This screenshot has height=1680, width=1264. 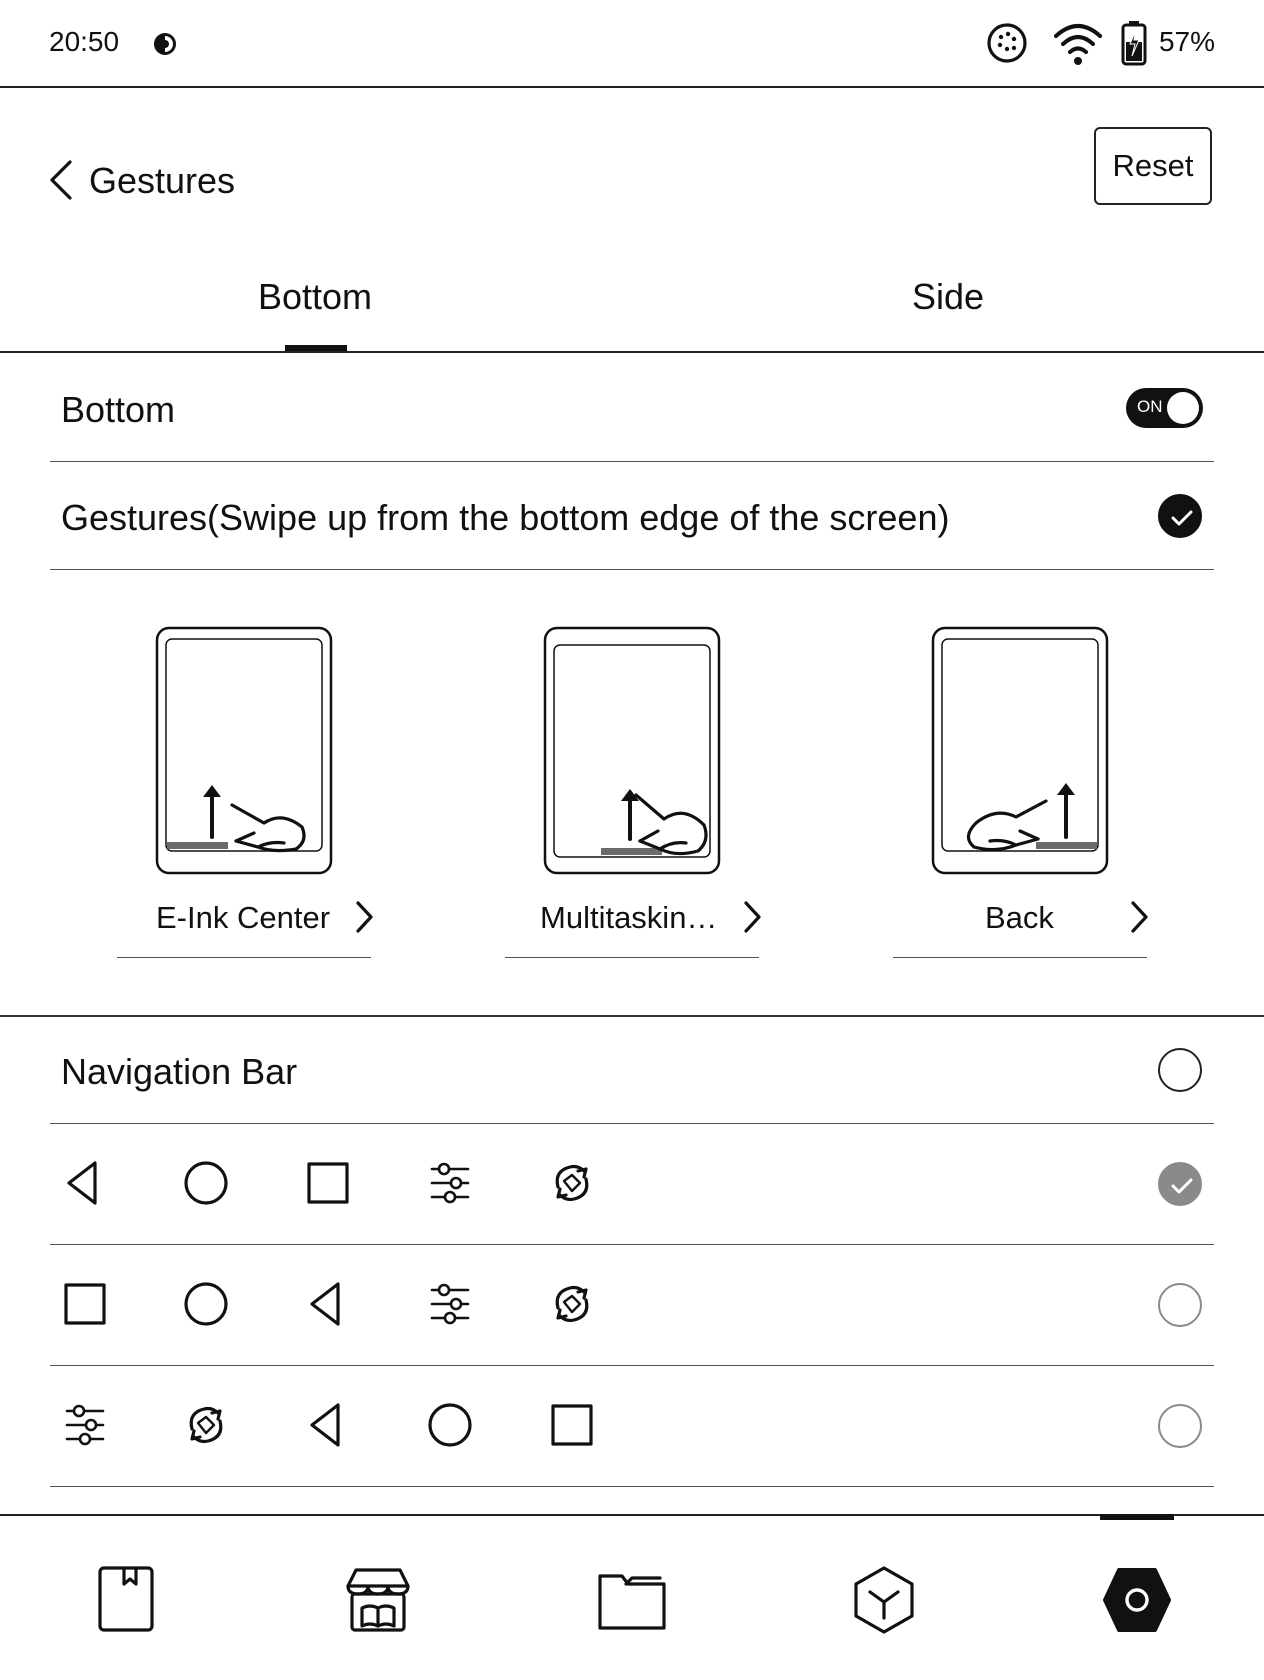 What do you see at coordinates (1164, 408) in the screenshot?
I see `bottom-toggle: ON` at bounding box center [1164, 408].